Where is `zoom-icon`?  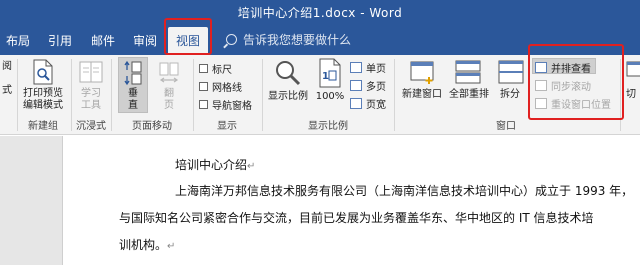
zoom-icon is located at coordinates (288, 73).